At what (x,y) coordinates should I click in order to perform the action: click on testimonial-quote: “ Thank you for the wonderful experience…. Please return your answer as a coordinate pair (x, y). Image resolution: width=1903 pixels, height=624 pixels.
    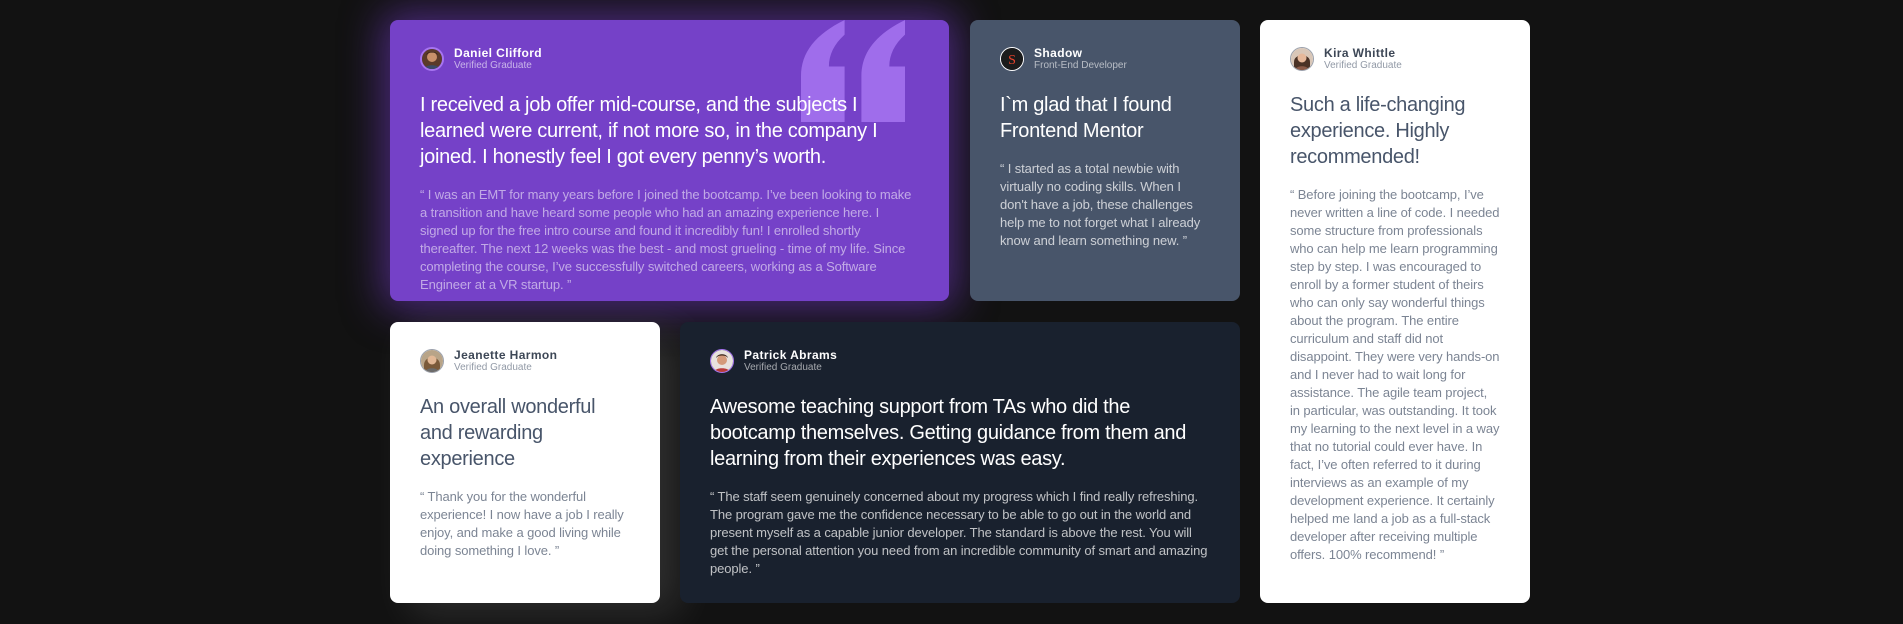
    Looking at the image, I should click on (522, 523).